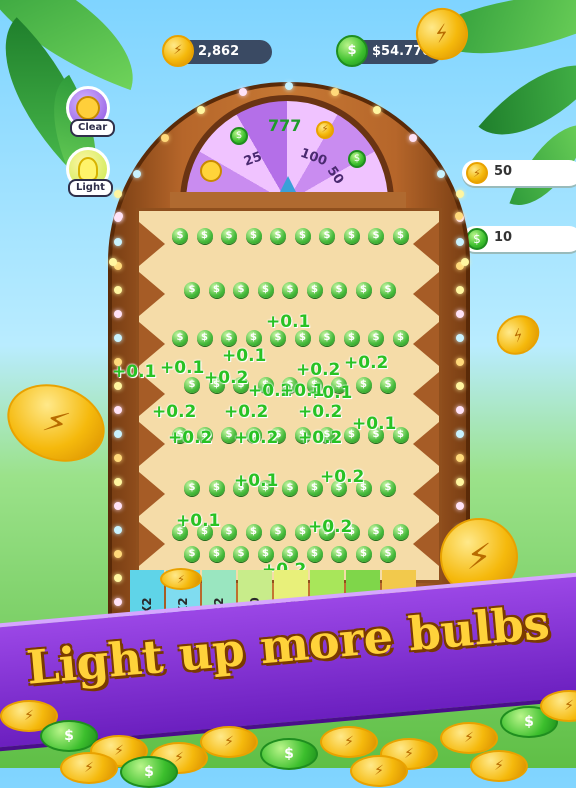 Image resolution: width=576 pixels, height=788 pixels. Describe the element at coordinates (181, 579) in the screenshot. I see `falling-coin: ⚡` at that location.